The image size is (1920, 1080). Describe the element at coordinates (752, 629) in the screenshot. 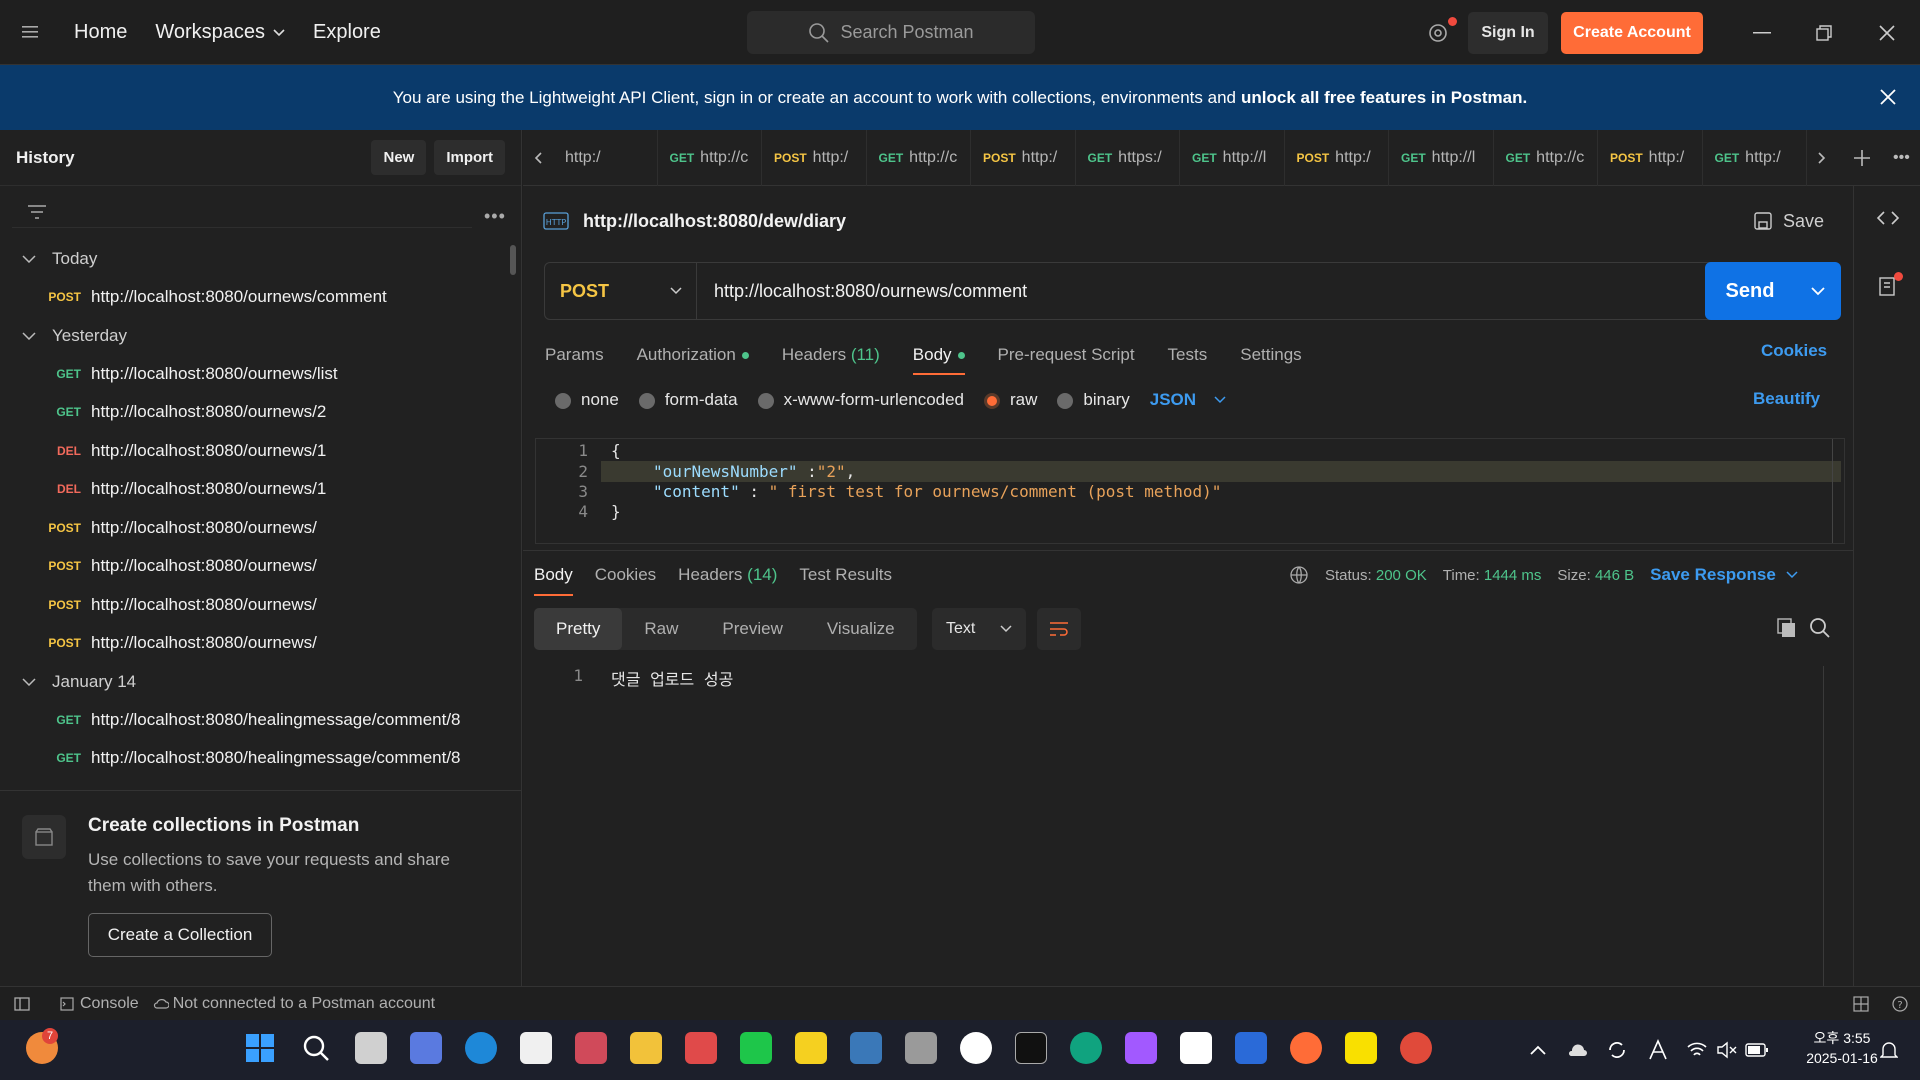

I see `tab-preview: Preview` at that location.